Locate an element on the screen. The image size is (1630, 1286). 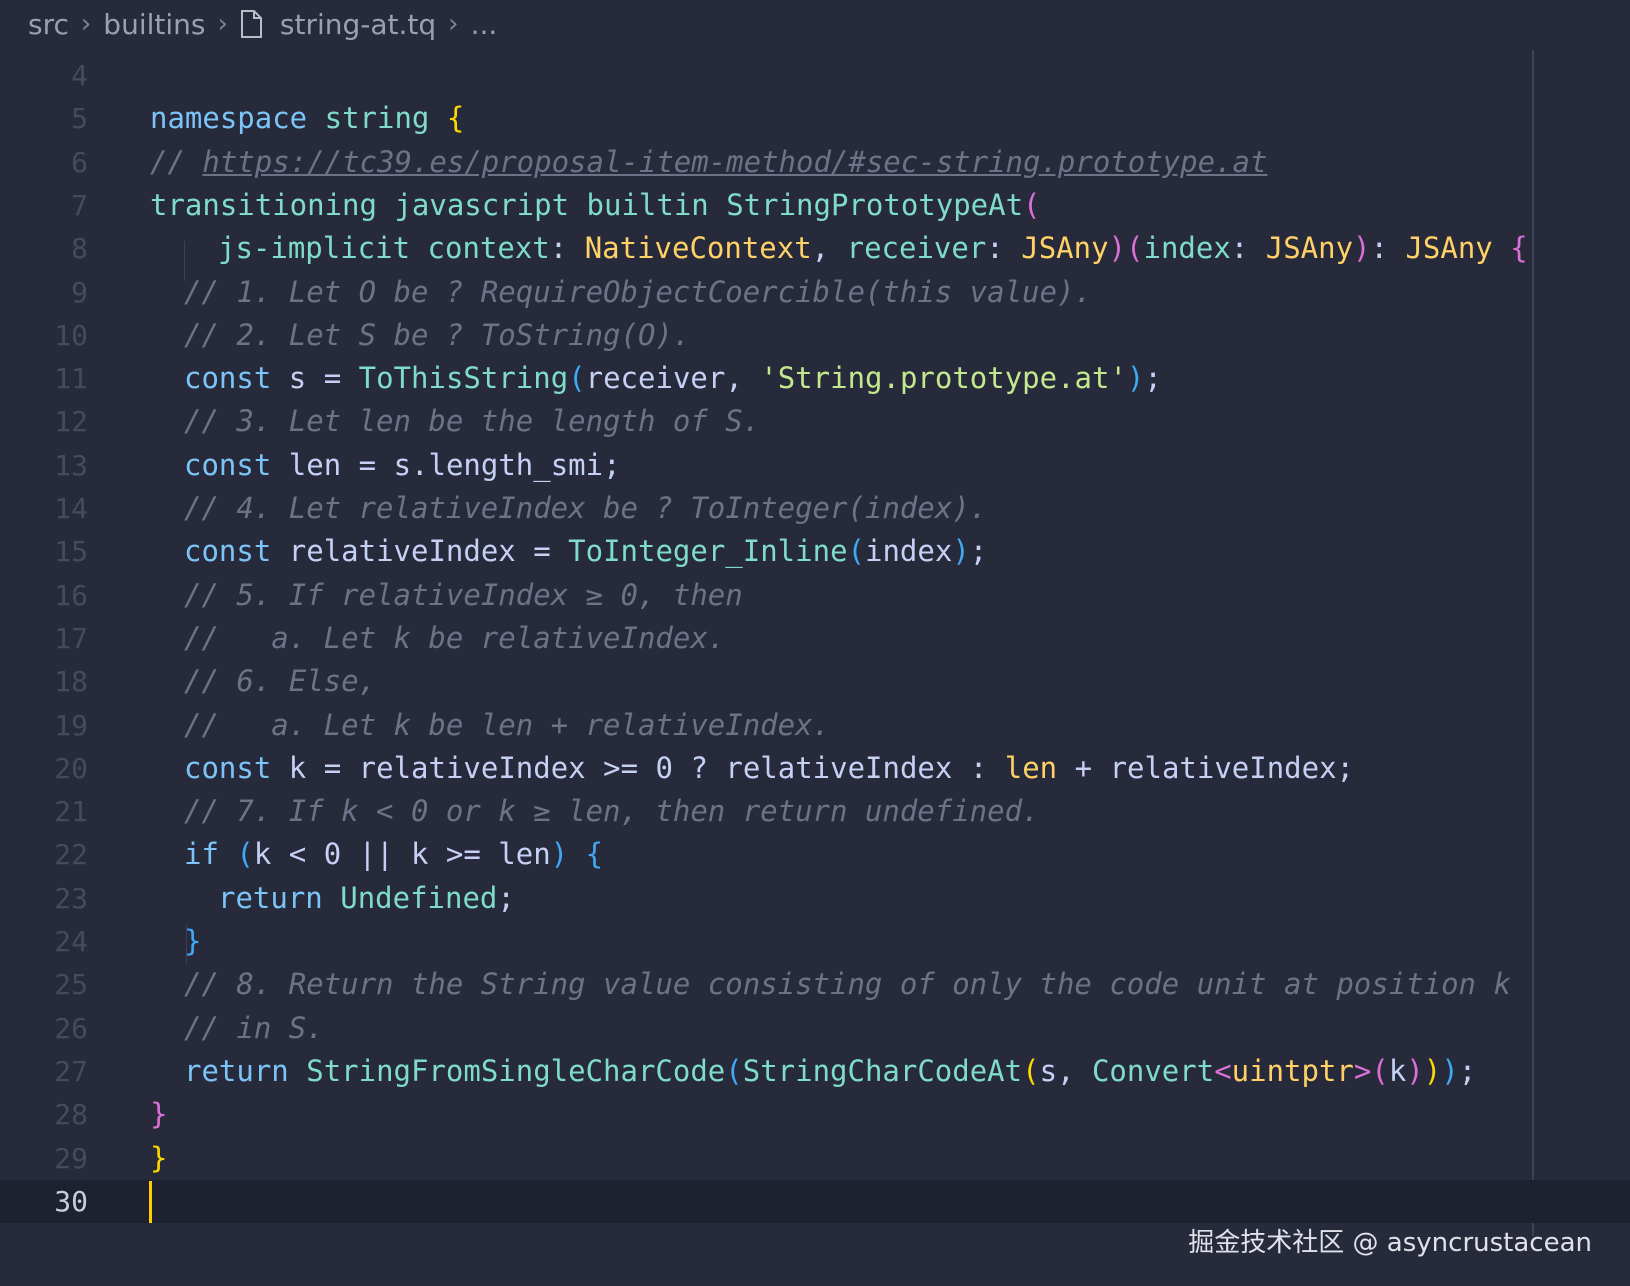
line-number: 26 is located at coordinates (71, 1028).